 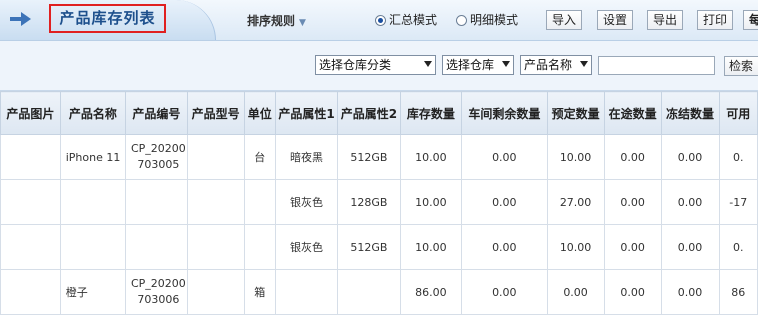 What do you see at coordinates (259, 157) in the screenshot?
I see `unit-cell: 台` at bounding box center [259, 157].